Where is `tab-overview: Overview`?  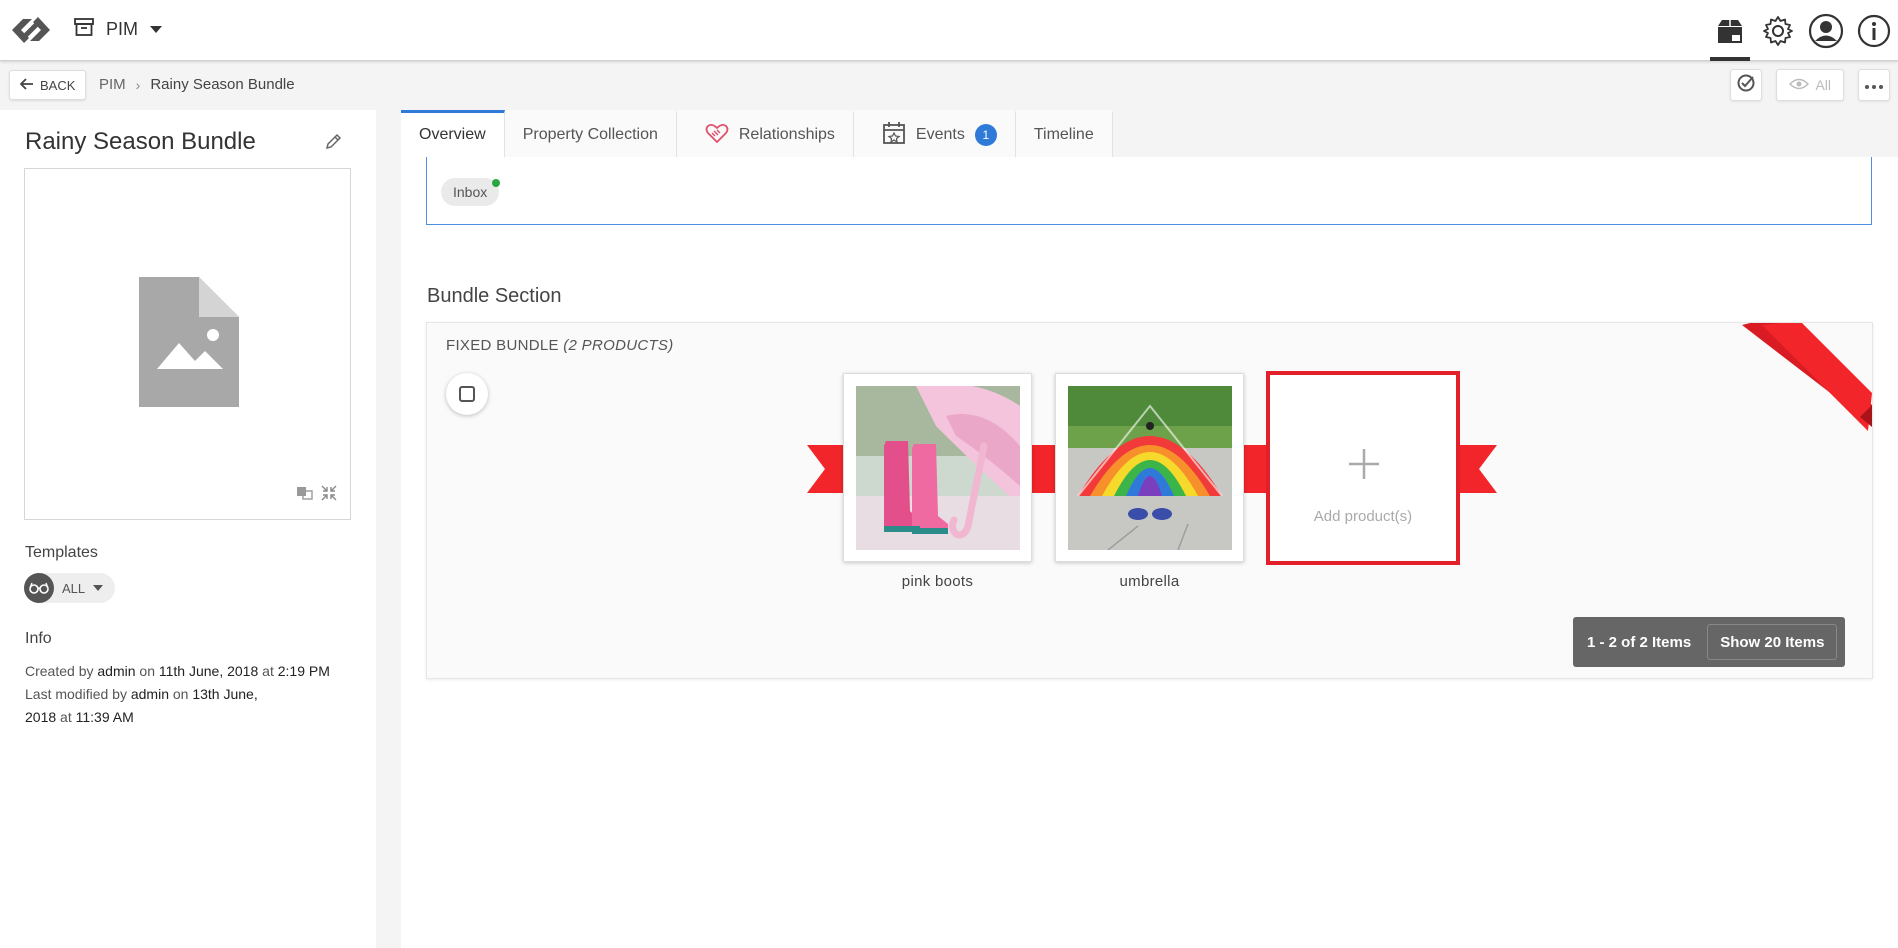 tab-overview: Overview is located at coordinates (453, 133).